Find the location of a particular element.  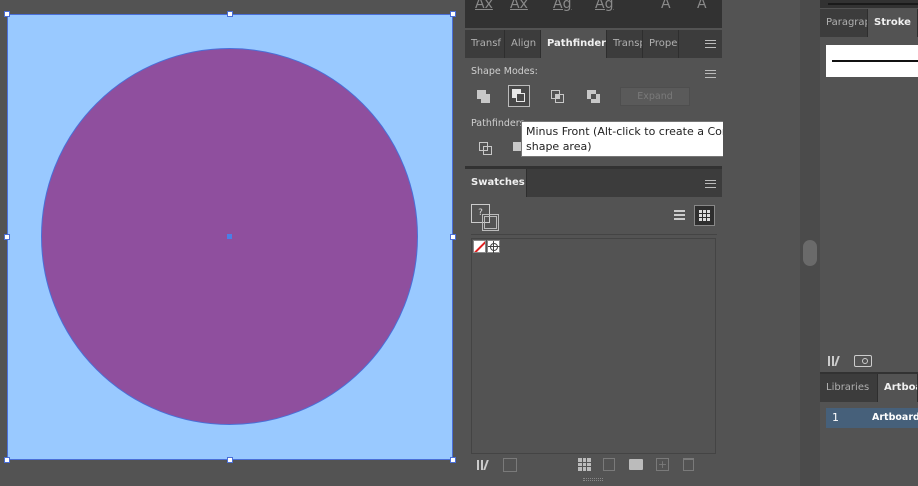

glyph-ax-2: Ax is located at coordinates (519, 6).